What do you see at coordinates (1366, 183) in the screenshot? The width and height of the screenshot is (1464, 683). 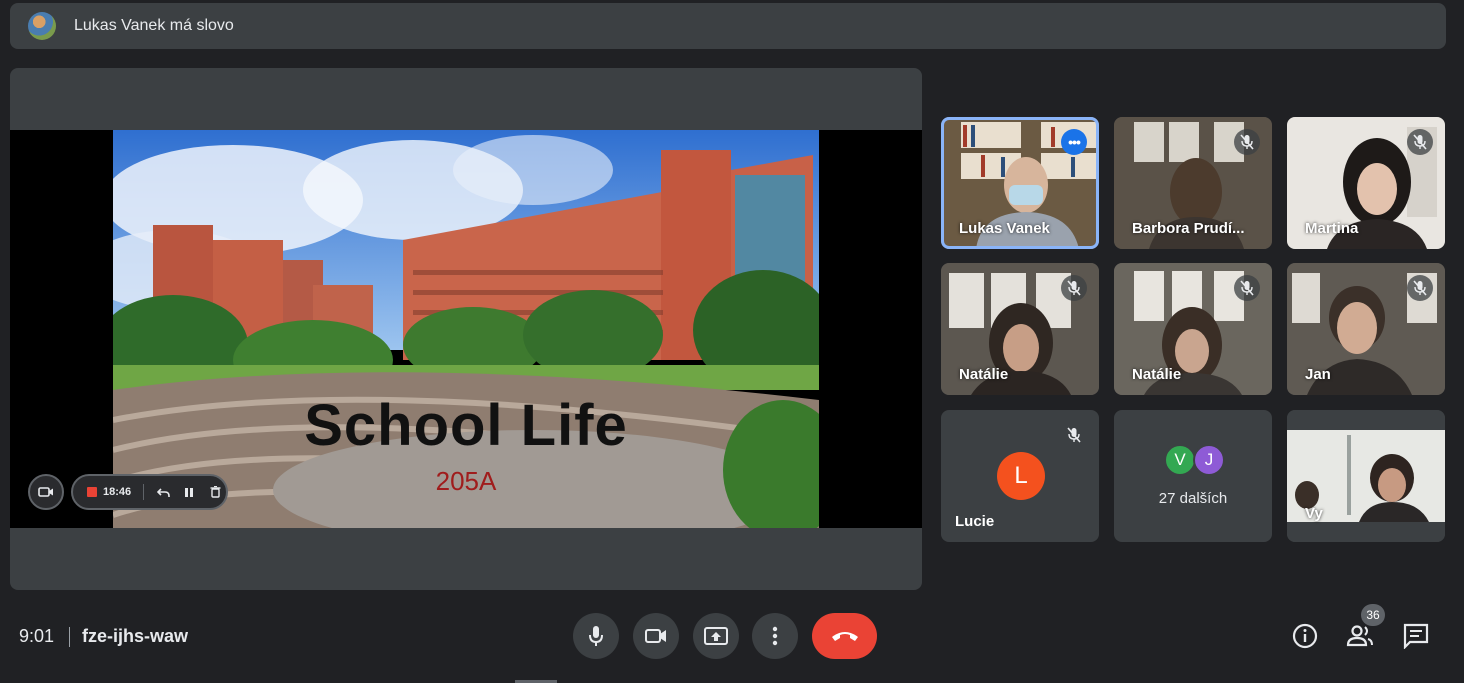 I see `participant-tile-martina: Martina` at bounding box center [1366, 183].